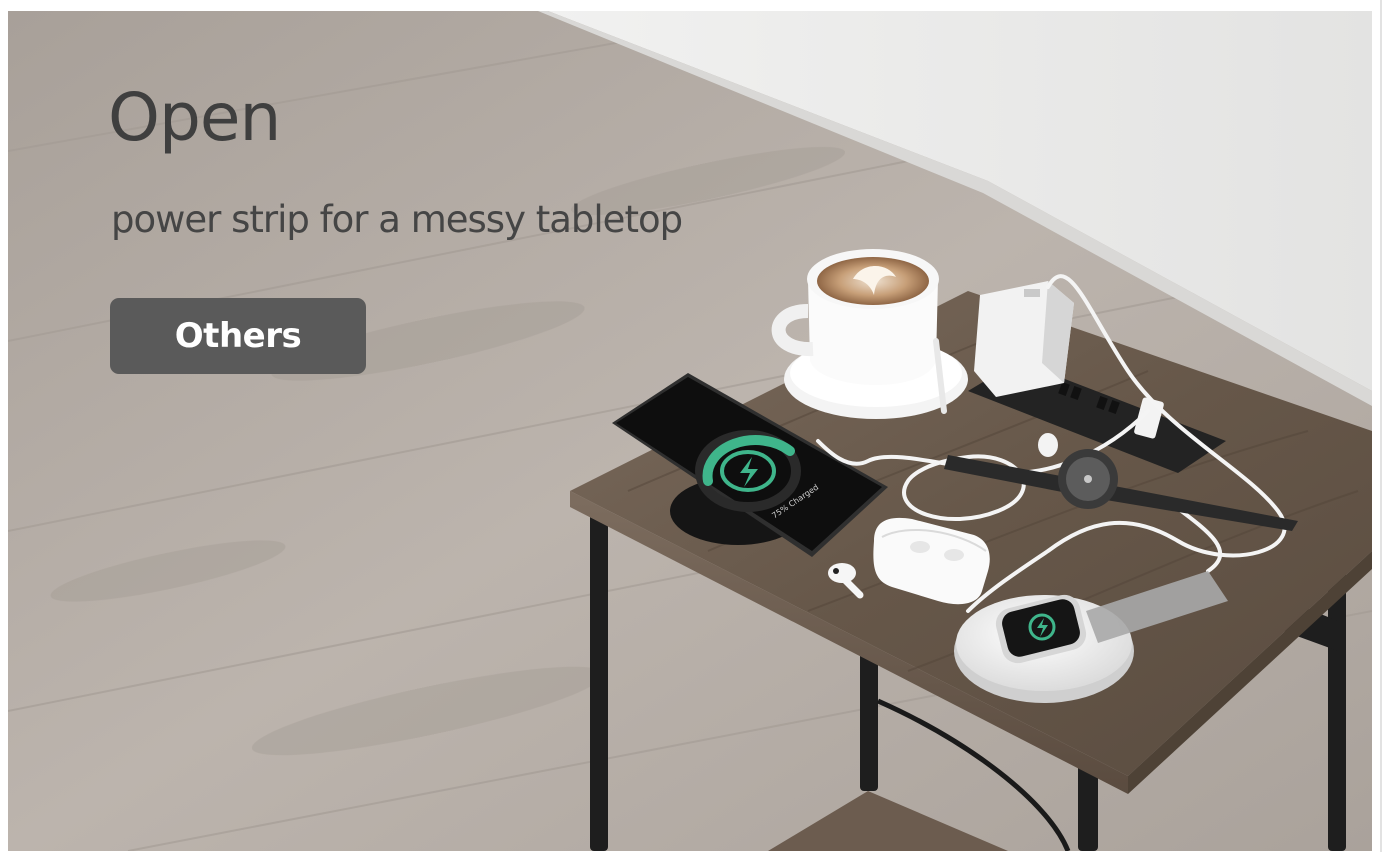 The image size is (1385, 852). Describe the element at coordinates (1024, 339) in the screenshot. I see `wall-charger` at that location.